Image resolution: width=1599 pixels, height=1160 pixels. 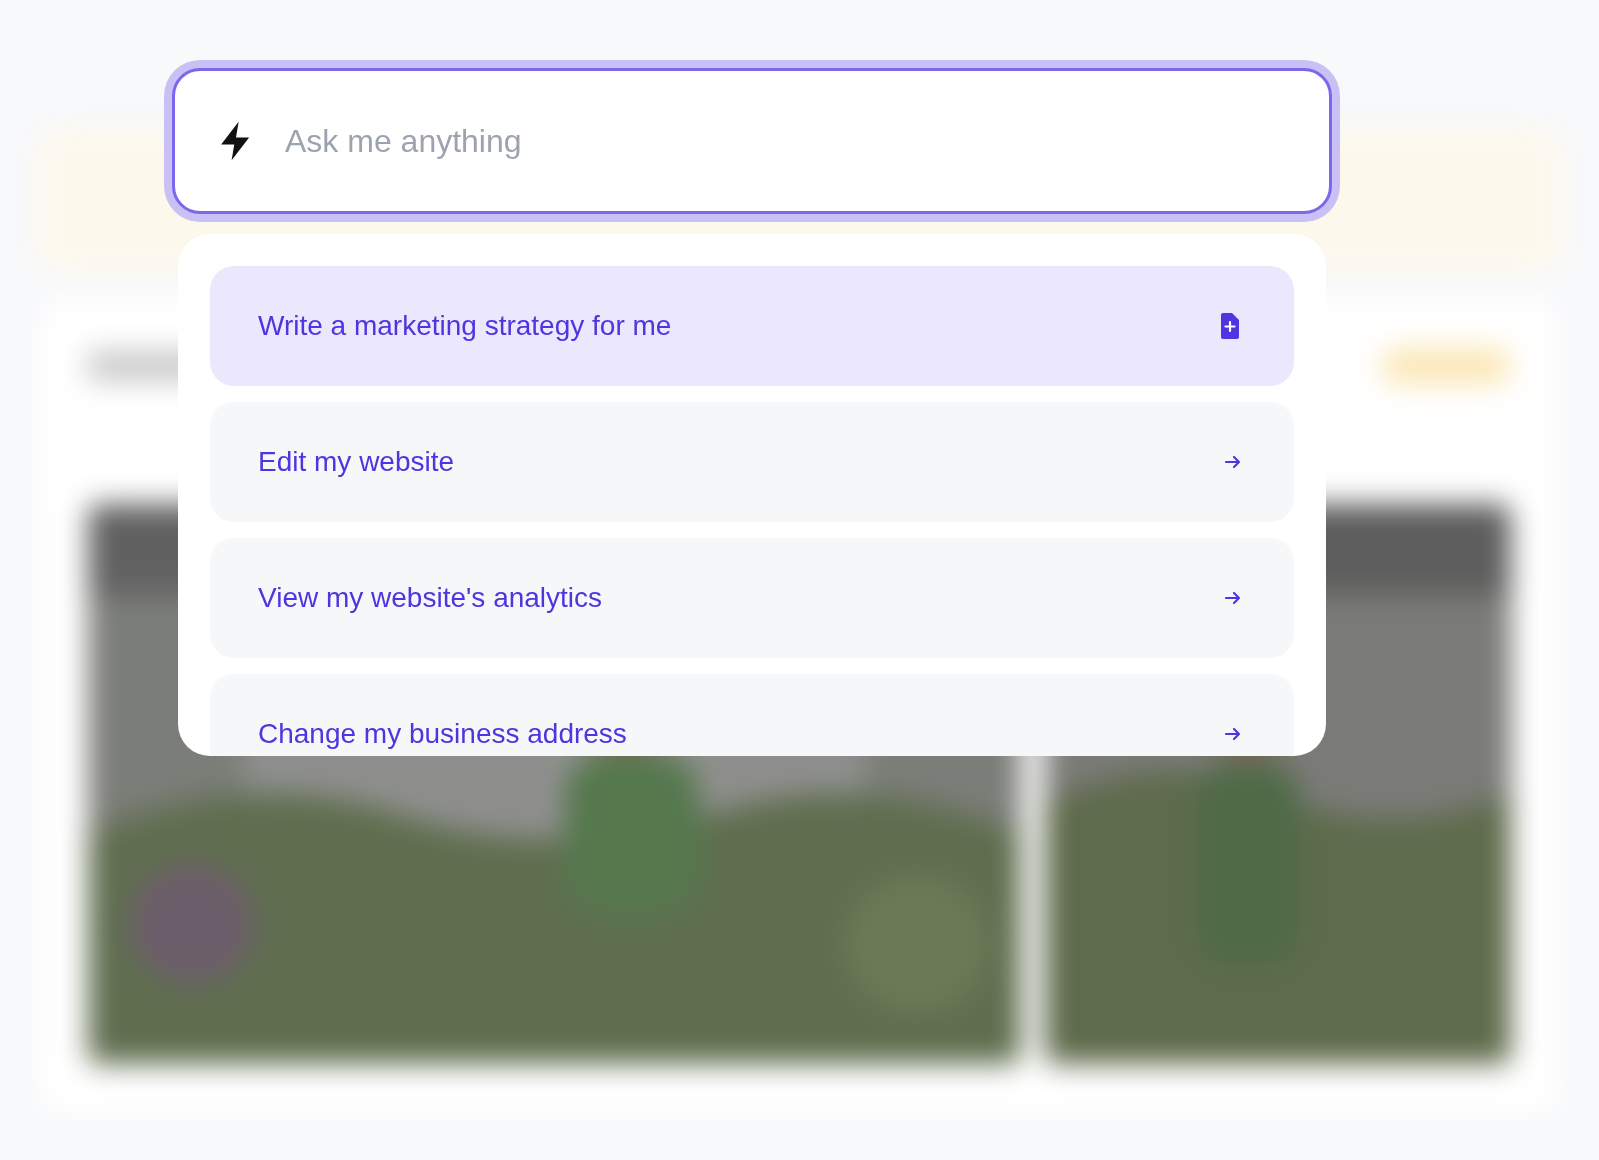 What do you see at coordinates (752, 326) in the screenshot?
I see `suggestion-item: Write a marketing strategy for me` at bounding box center [752, 326].